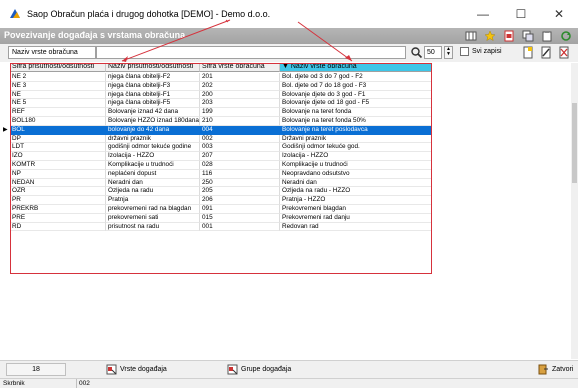  Describe the element at coordinates (546, 35) in the screenshot. I see `paste-icon` at that location.